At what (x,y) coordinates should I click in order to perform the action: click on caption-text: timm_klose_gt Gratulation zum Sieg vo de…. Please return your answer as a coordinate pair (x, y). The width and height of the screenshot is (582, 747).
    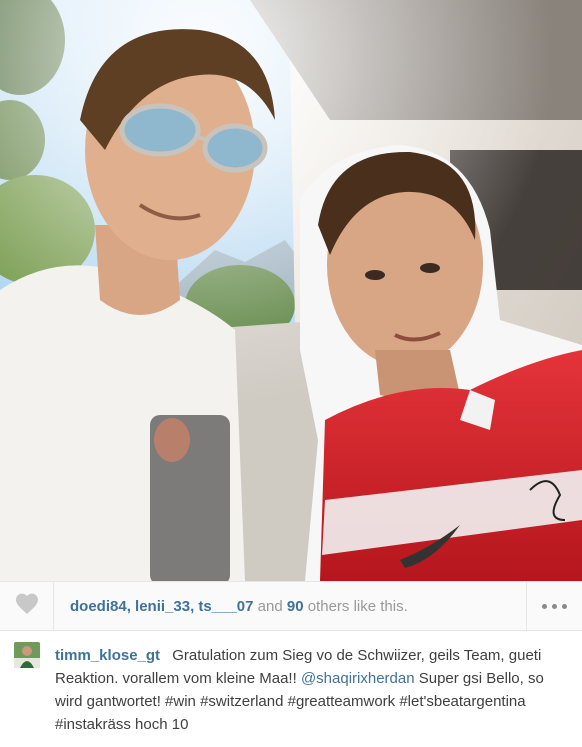
    Looking at the image, I should click on (310, 690).